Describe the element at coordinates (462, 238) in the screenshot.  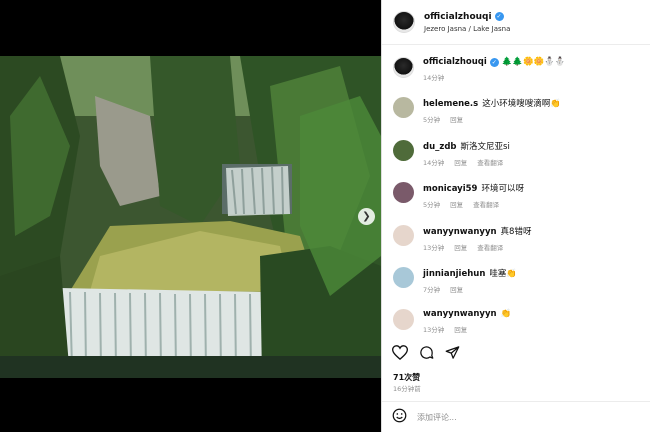
I see `list-item: wanyynwanyyn 真8错呀 13分钟 回复 查看翻译` at that location.